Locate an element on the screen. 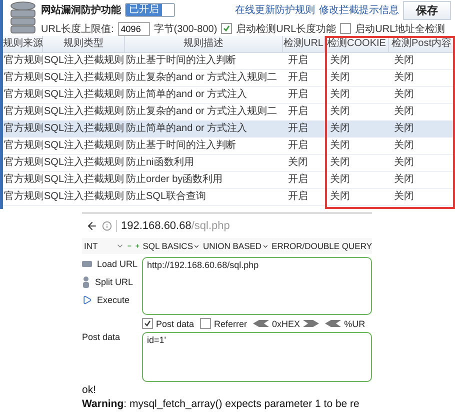  top-link: 修改拦截提示信息 is located at coordinates (359, 10).